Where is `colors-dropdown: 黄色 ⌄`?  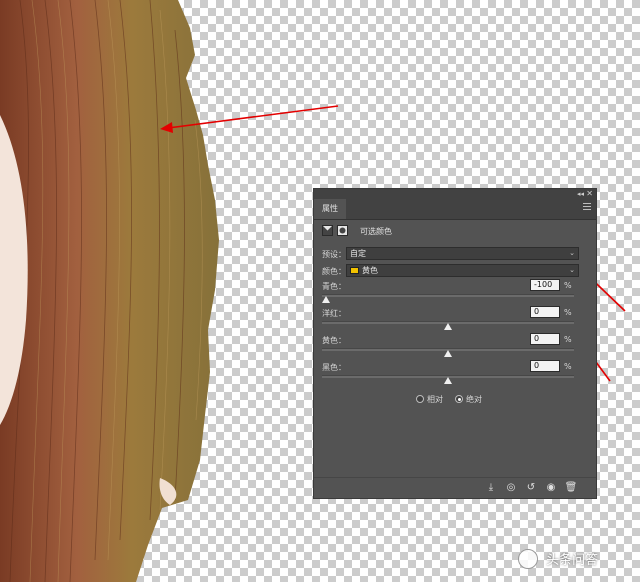
colors-dropdown: 黄色 ⌄ is located at coordinates (462, 270).